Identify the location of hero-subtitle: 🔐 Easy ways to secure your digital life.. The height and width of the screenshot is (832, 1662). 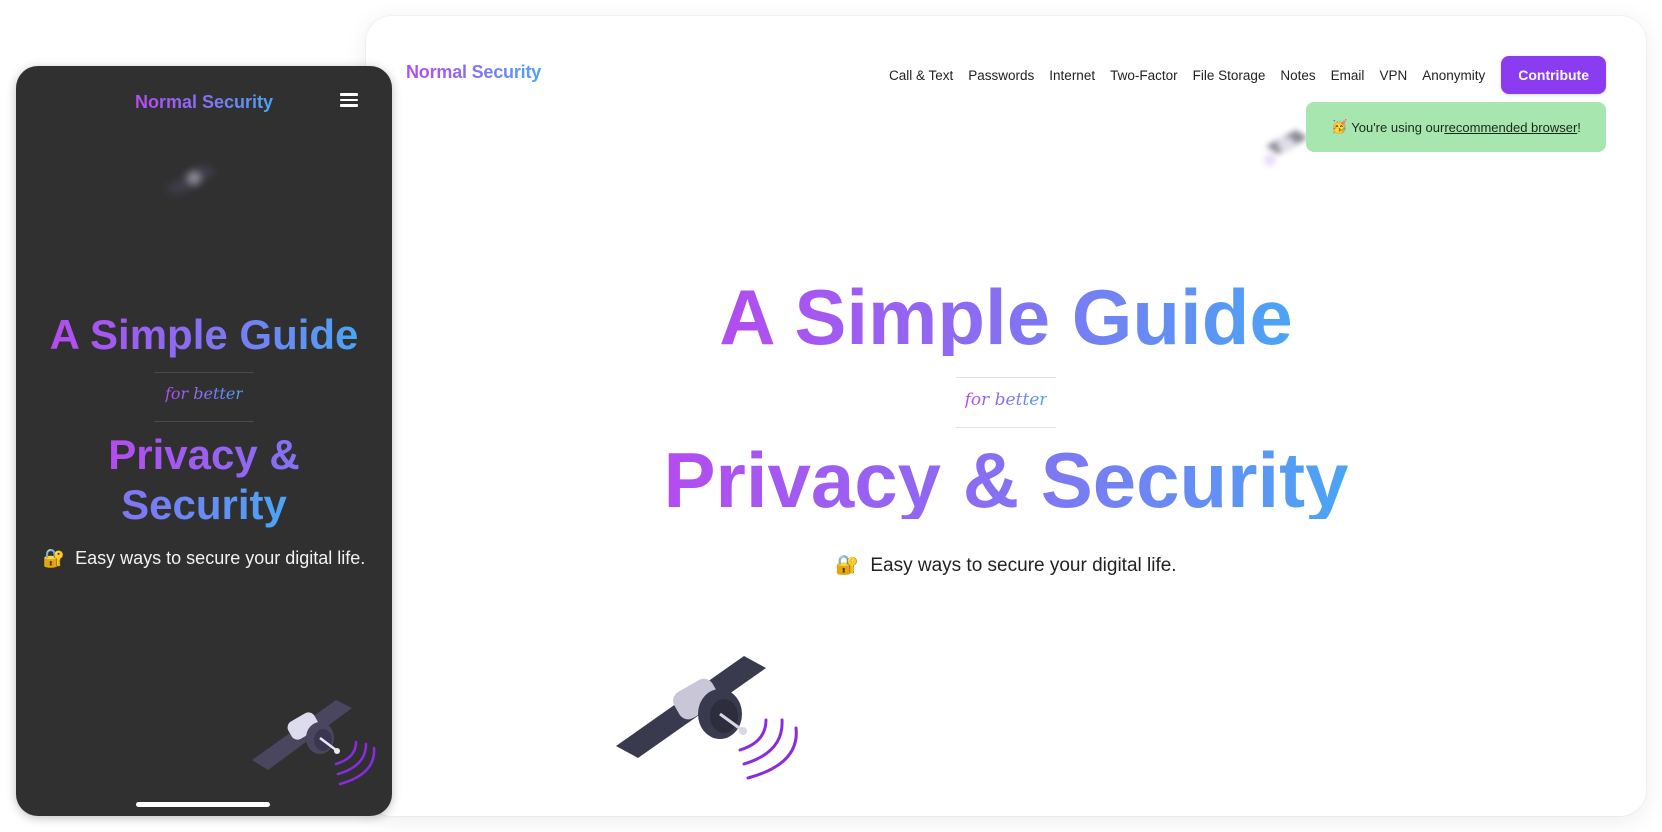
(1006, 565).